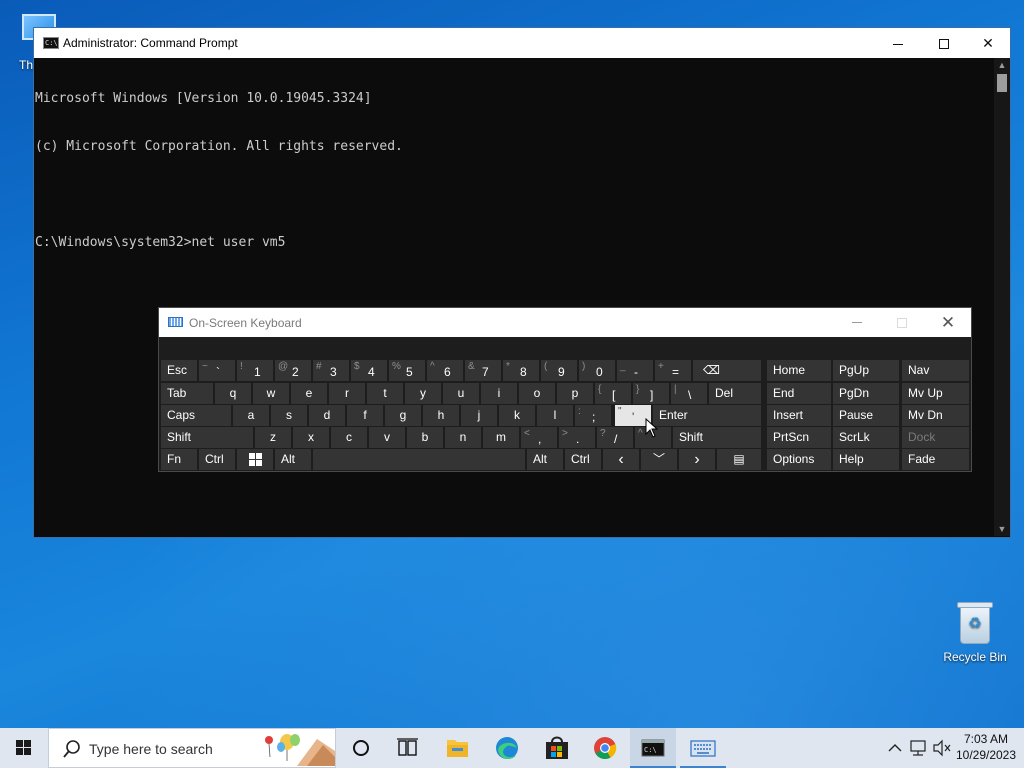 This screenshot has height=768, width=1024. What do you see at coordinates (942, 748) in the screenshot?
I see `volume-tray-button` at bounding box center [942, 748].